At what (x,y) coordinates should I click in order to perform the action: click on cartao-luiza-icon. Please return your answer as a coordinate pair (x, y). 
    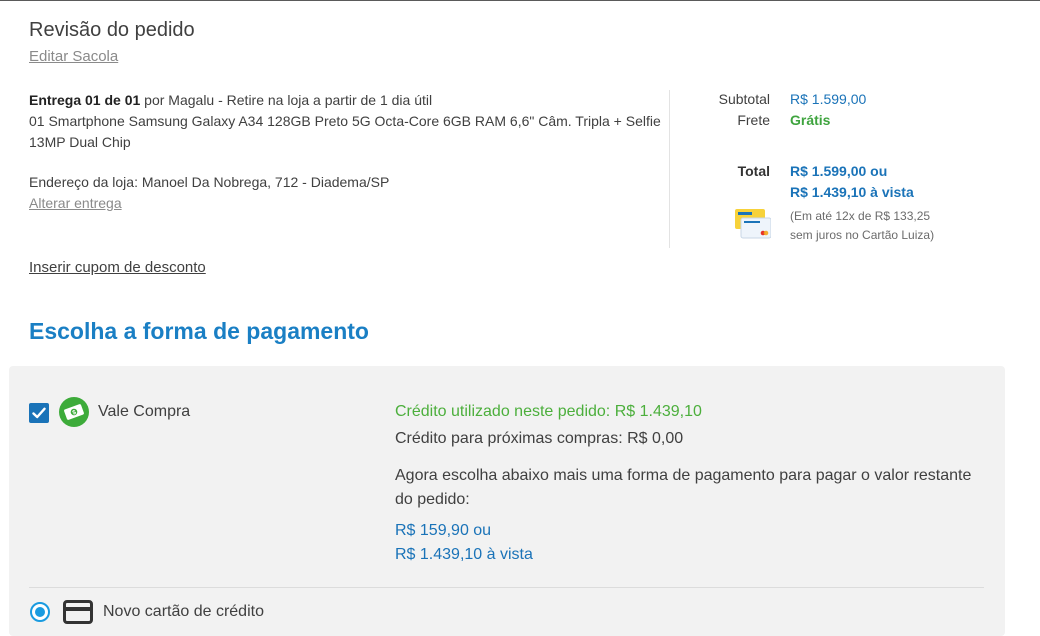
    Looking at the image, I should click on (753, 224).